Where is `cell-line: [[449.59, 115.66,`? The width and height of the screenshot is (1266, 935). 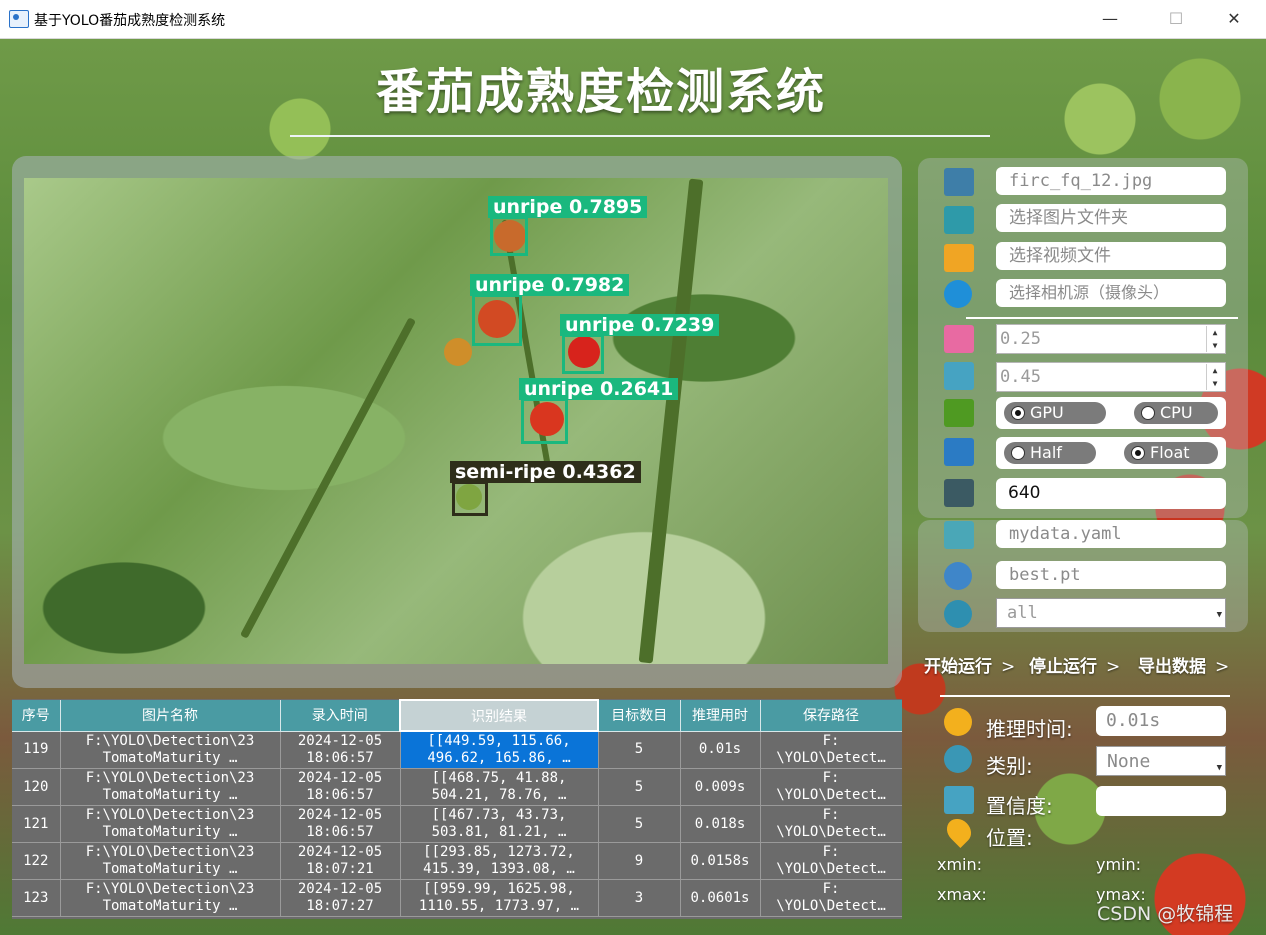 cell-line: [[449.59, 115.66, is located at coordinates (499, 741).